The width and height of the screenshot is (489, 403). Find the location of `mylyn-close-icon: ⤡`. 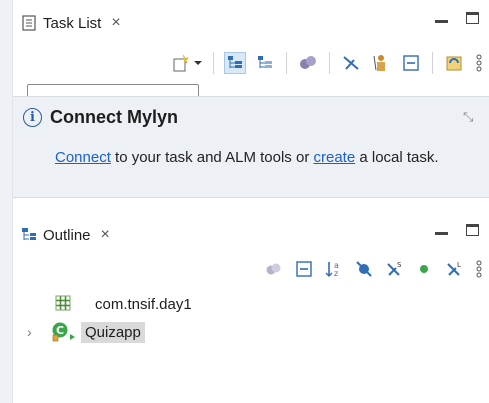

mylyn-close-icon: ⤡ is located at coordinates (470, 116).